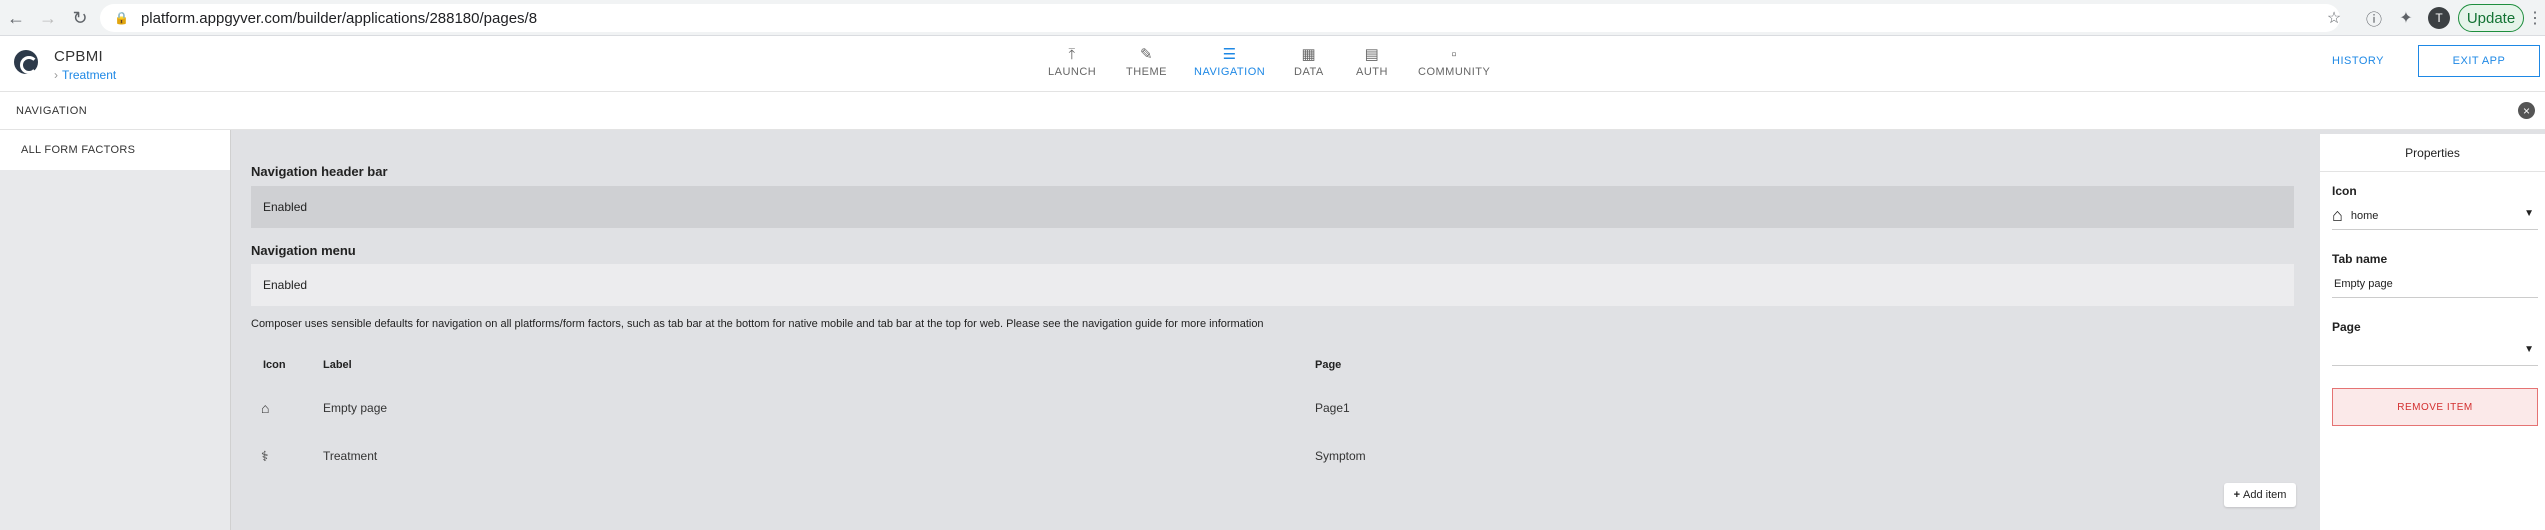 The width and height of the screenshot is (2545, 530). What do you see at coordinates (2435, 216) in the screenshot?
I see `icon-select: ⌂ home ▼` at bounding box center [2435, 216].